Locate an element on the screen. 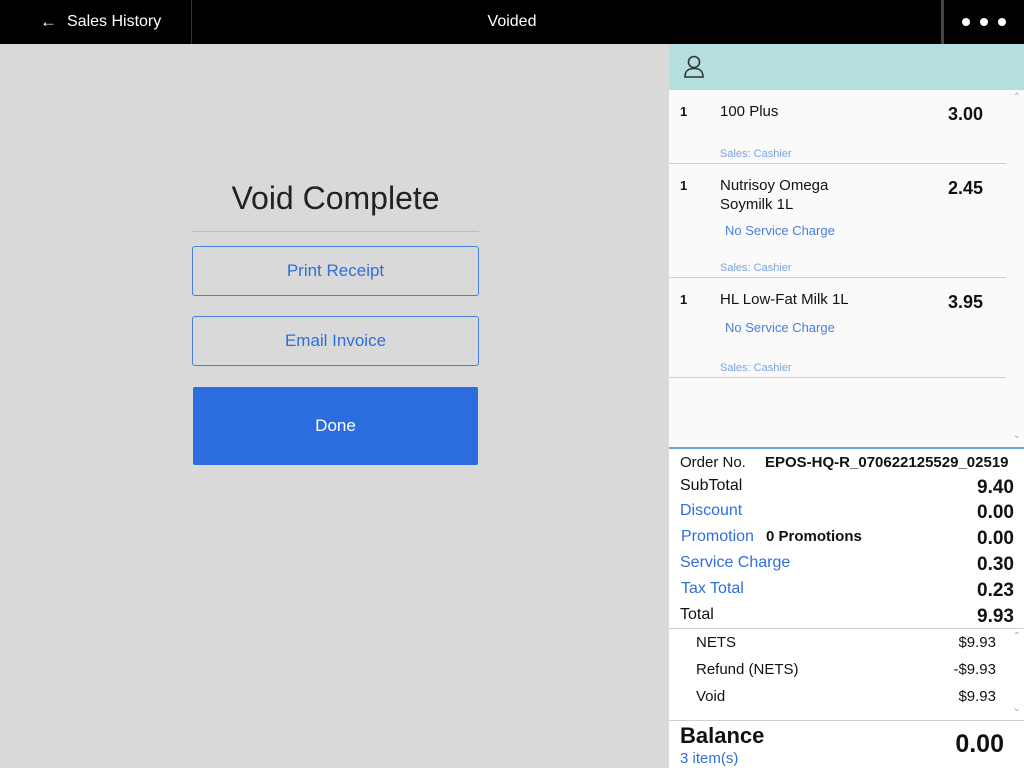 This screenshot has width=1024, height=768. tax-total-value: 0.23 is located at coordinates (995, 590).